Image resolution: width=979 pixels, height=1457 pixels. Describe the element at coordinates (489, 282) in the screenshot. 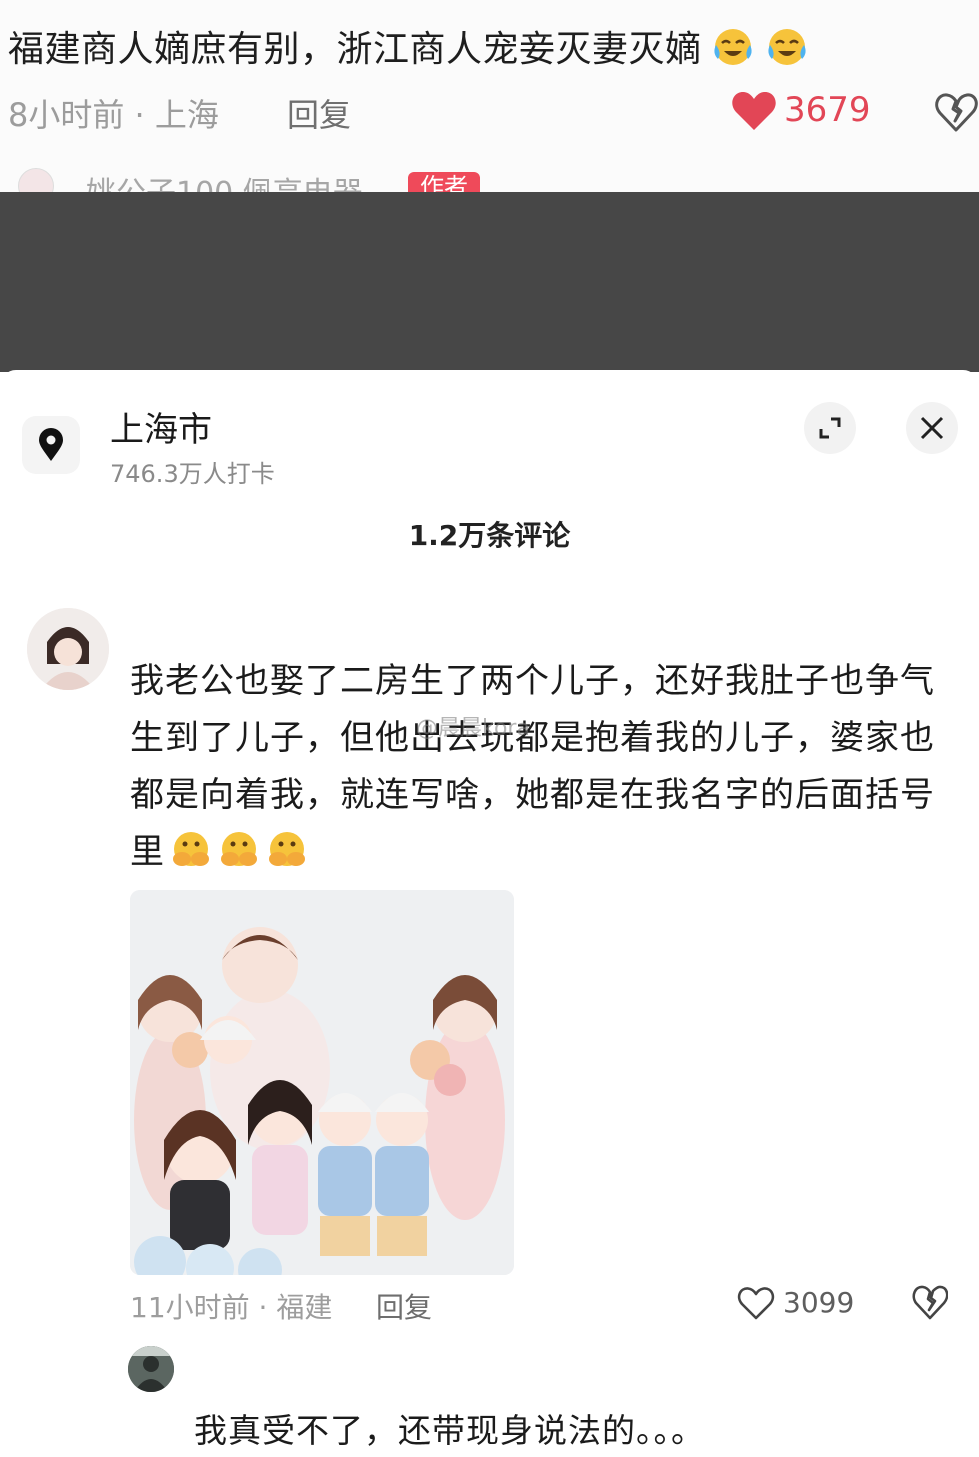

I see `dim-overlay` at that location.